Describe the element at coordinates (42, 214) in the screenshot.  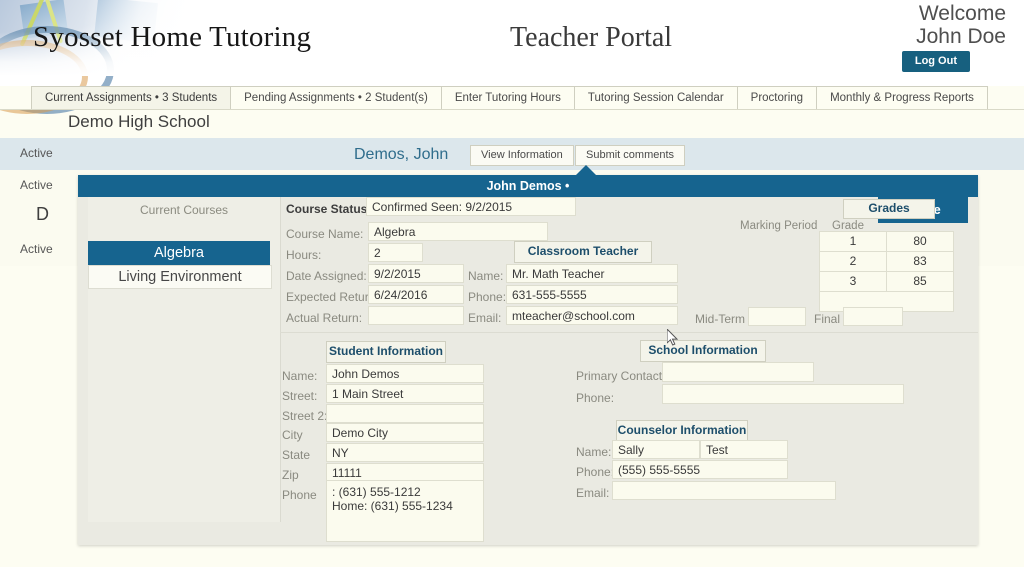
I see `school-name-partial: D` at that location.